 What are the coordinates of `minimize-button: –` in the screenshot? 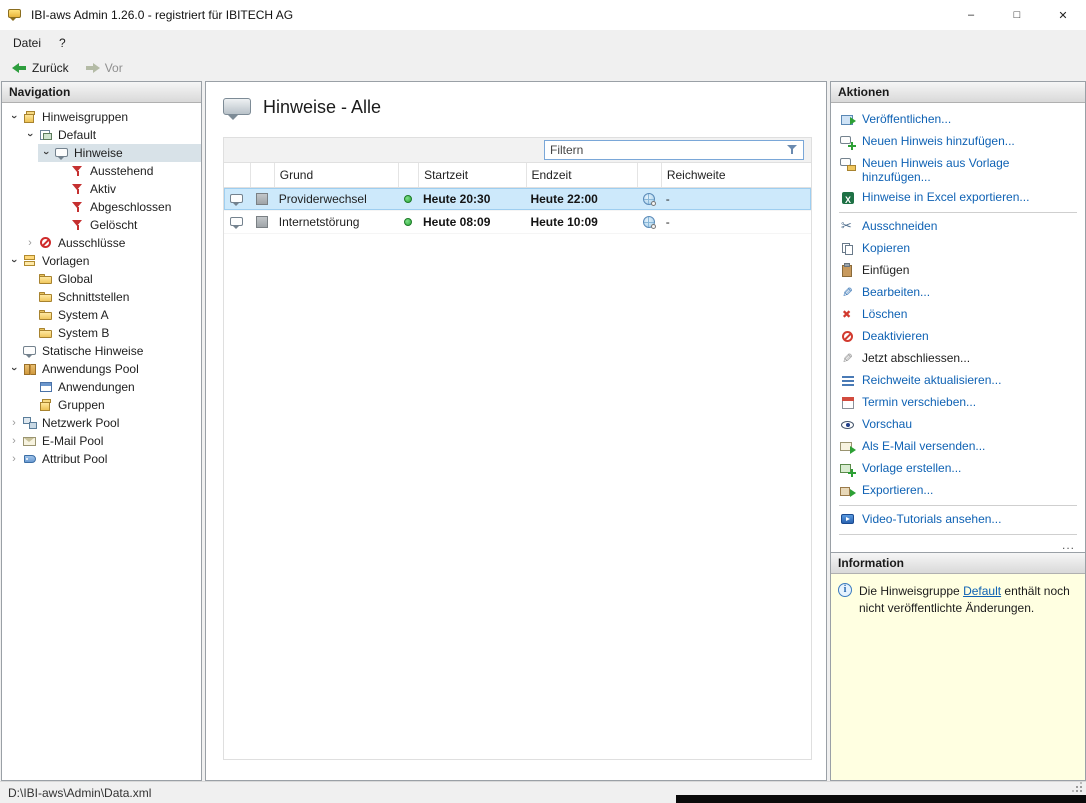 It's located at (971, 15).